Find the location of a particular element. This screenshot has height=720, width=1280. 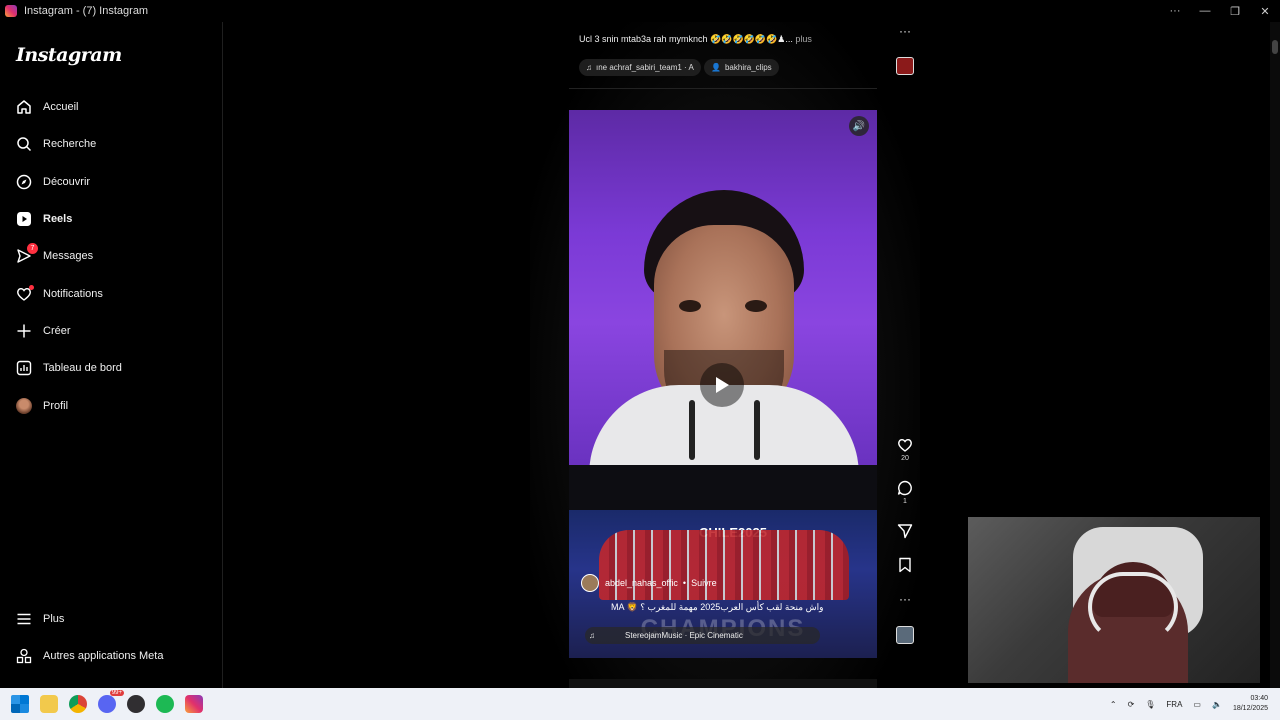

sidebar-item-decouvrir: Découvrir is located at coordinates (111, 182).